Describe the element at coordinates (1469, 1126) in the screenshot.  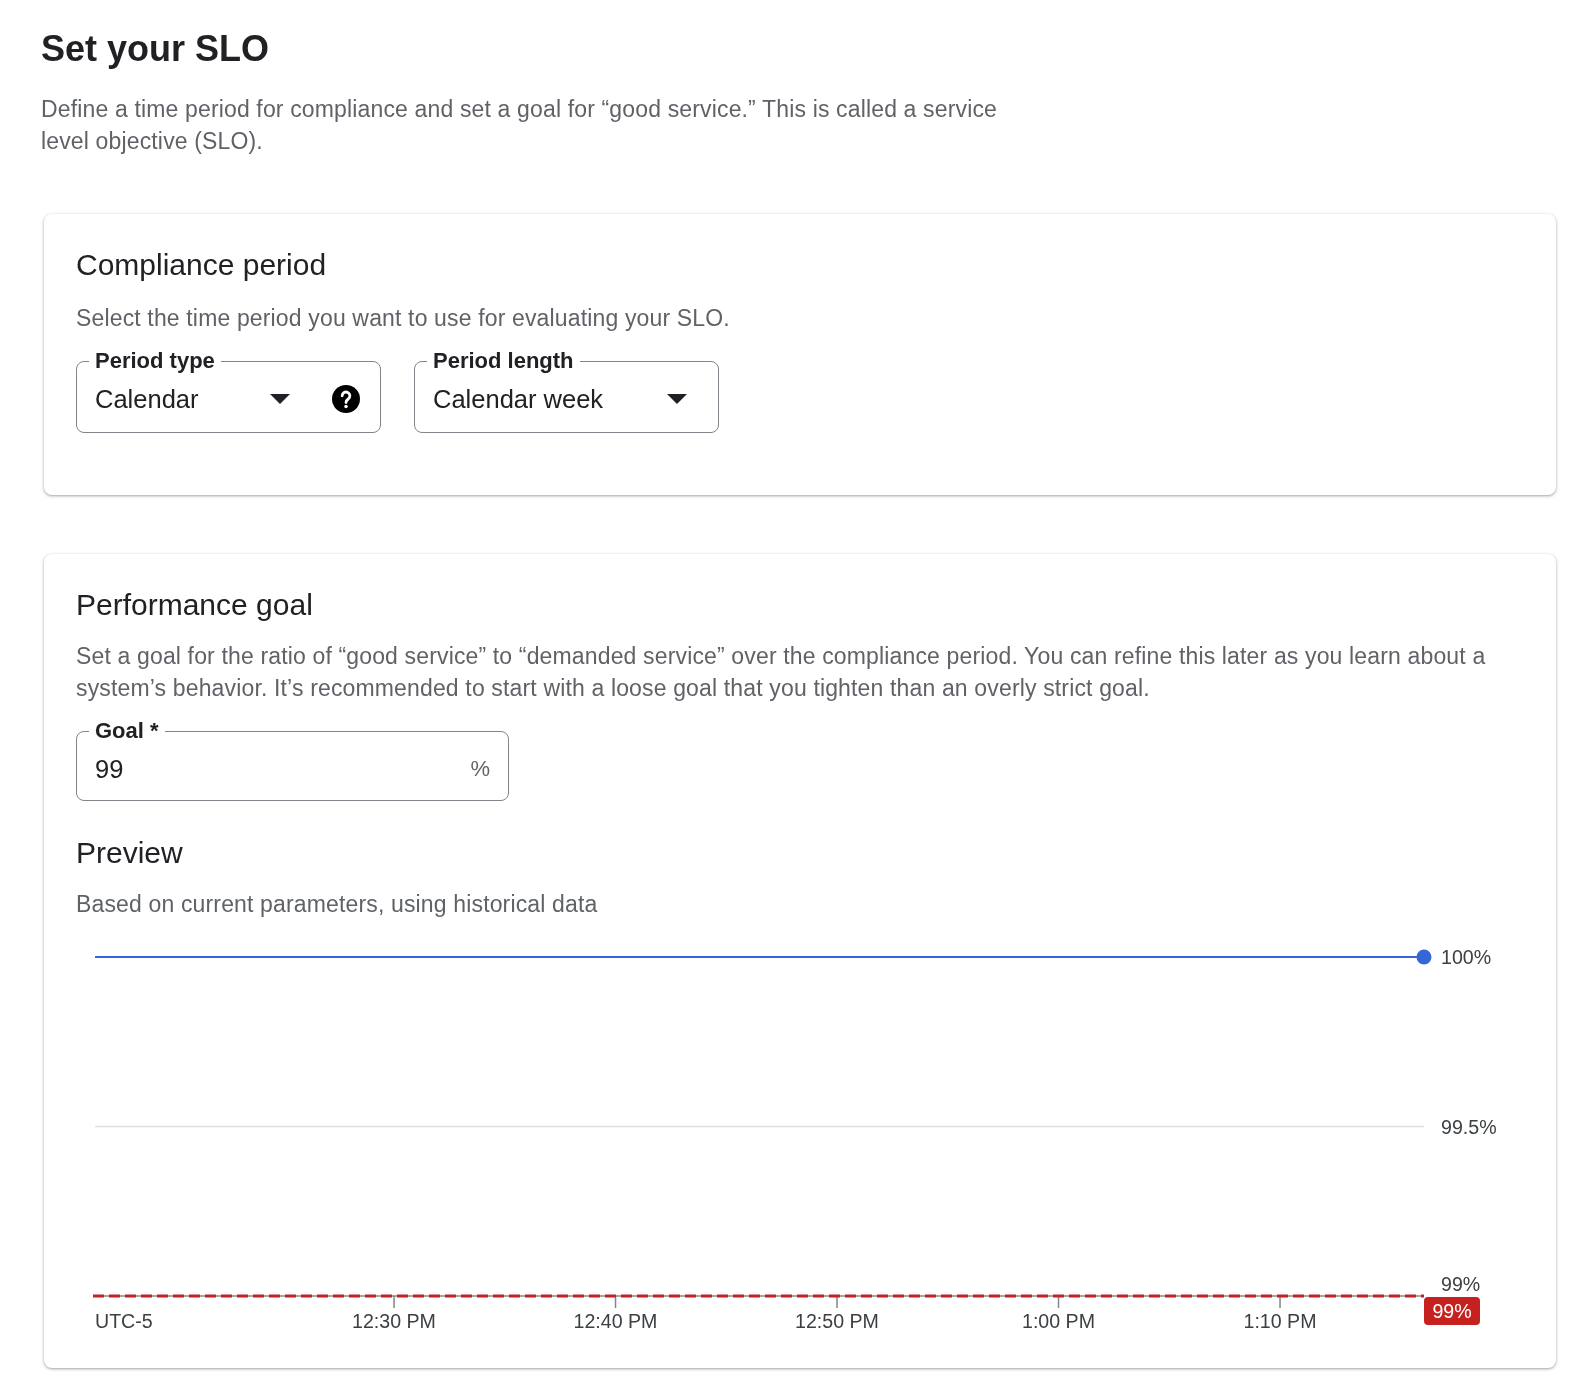
I see `axis-label: 99.5%` at that location.